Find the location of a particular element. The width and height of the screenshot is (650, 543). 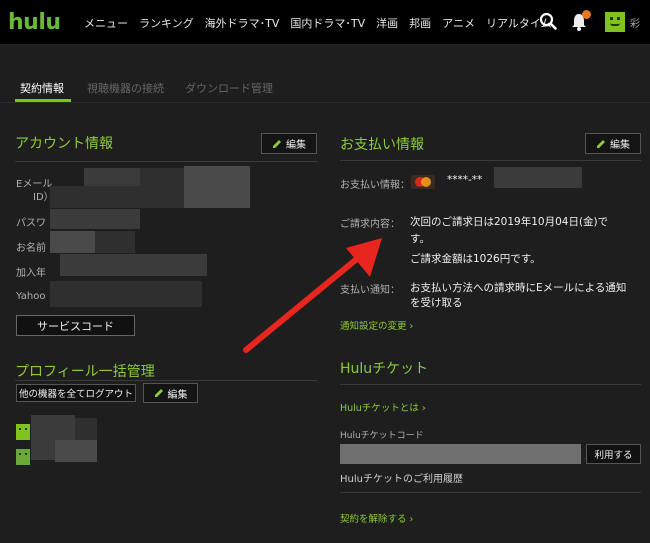

hulu-logo: hulu is located at coordinates (34, 22).